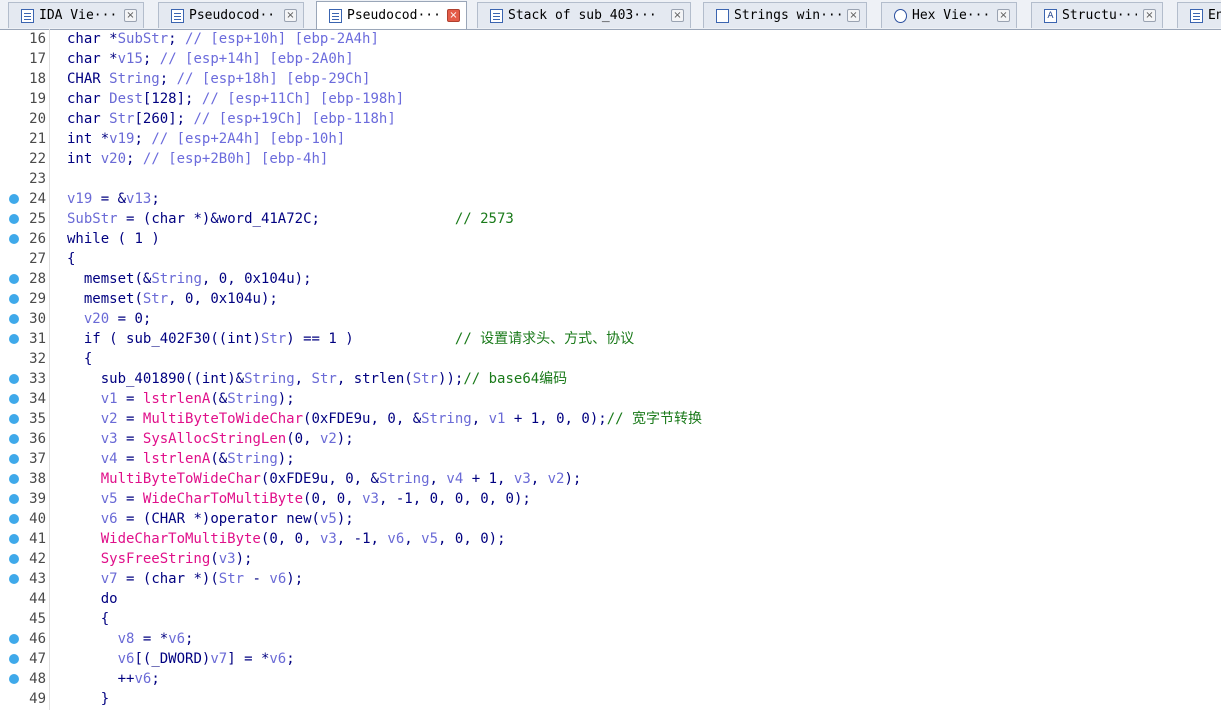 The width and height of the screenshot is (1221, 710). I want to click on strings-icon, so click(722, 15).